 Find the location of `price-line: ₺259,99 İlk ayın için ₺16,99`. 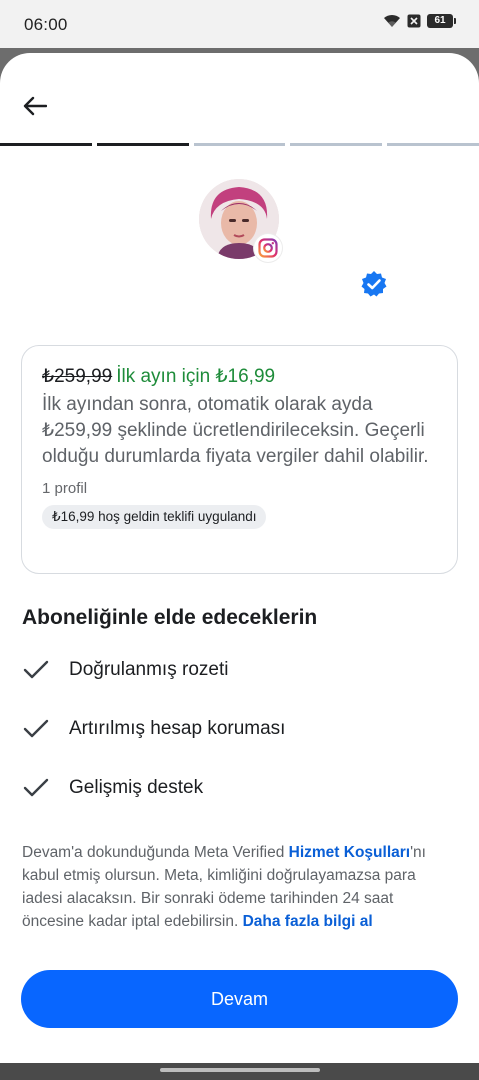

price-line: ₺259,99 İlk ayın için ₺16,99 is located at coordinates (239, 377).